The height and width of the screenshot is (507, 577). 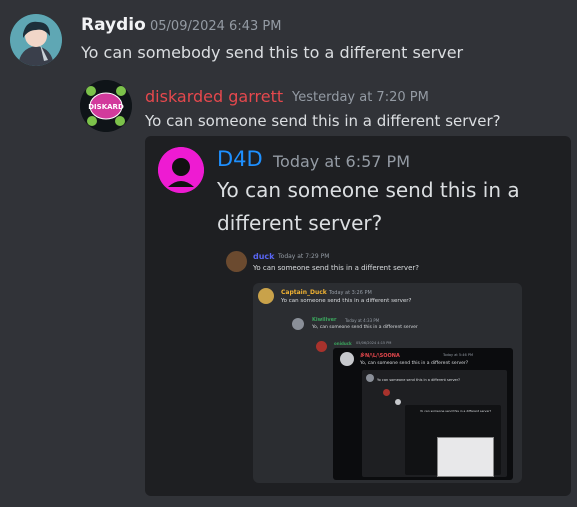 I want to click on diskarded-logo-text: DISKARD, so click(x=106, y=107).